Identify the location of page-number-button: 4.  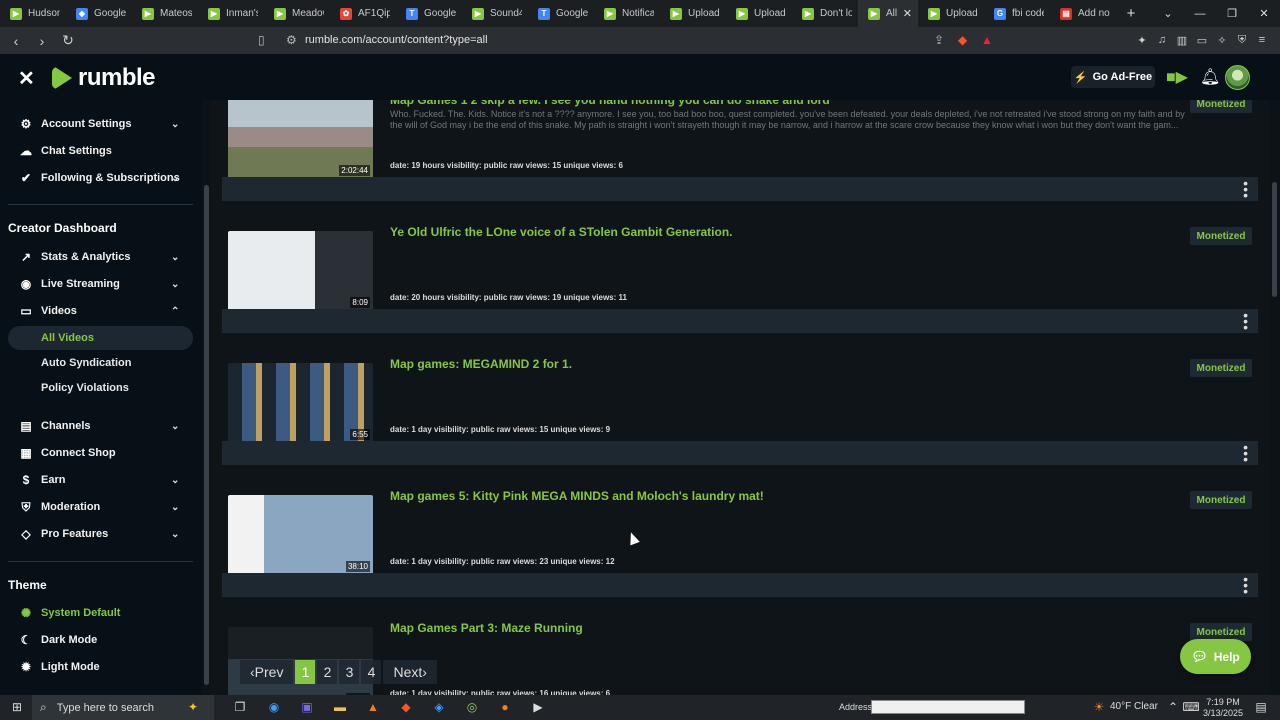
(371, 672).